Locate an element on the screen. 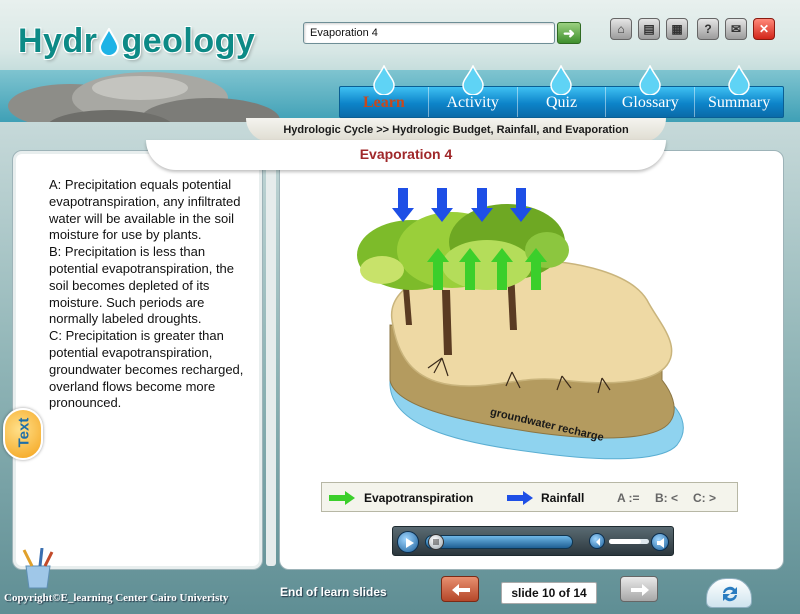  forward-arrow-icon is located at coordinates (640, 590).